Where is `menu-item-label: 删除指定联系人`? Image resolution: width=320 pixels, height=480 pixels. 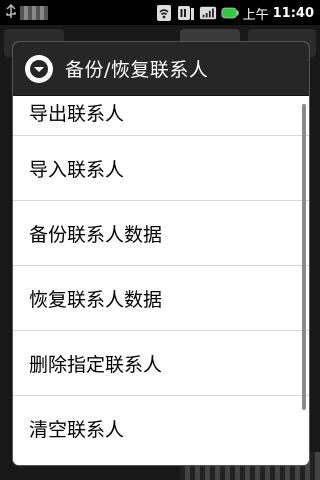 menu-item-label: 删除指定联系人 is located at coordinates (96, 364).